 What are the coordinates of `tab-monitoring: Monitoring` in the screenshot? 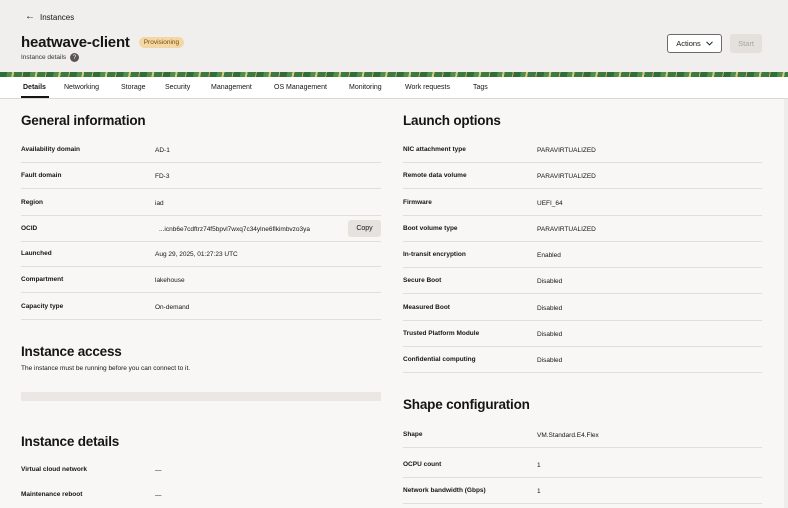 It's located at (365, 87).